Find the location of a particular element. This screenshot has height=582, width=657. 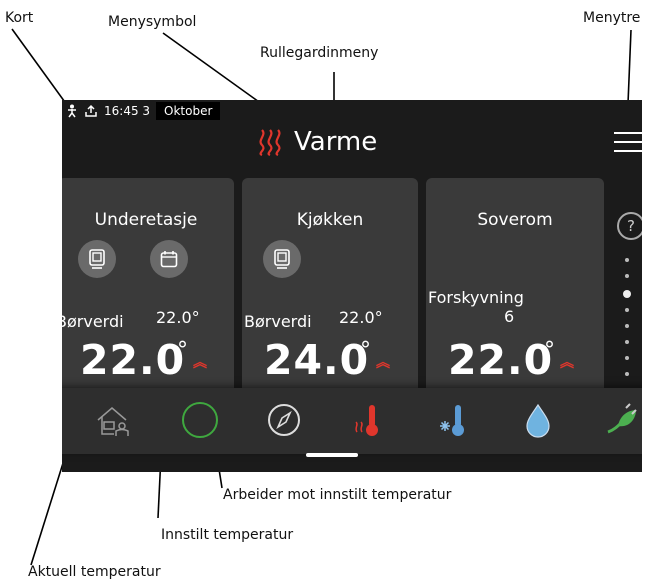

callout-menysymbol: Menysymbol is located at coordinates (152, 22).